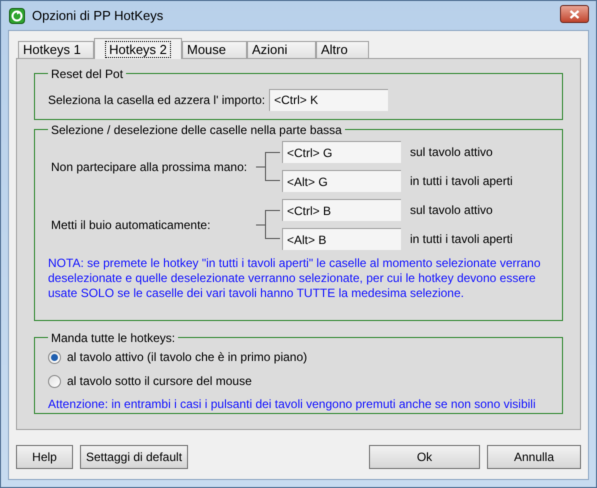  I want to click on hotkey-field: <Ctrl> K, so click(328, 99).